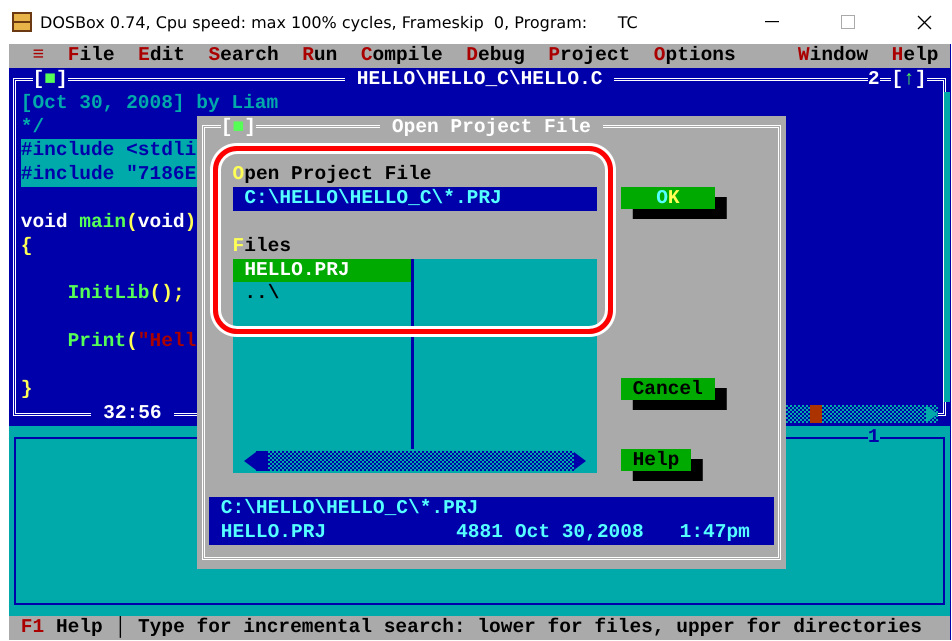 The image size is (952, 641). What do you see at coordinates (589, 56) in the screenshot?
I see `menu-item: Project` at bounding box center [589, 56].